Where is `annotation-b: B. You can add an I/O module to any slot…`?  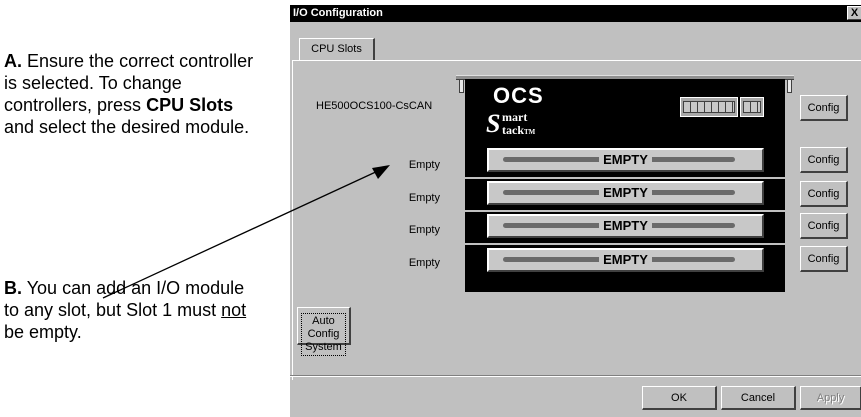 annotation-b: B. You can add an I/O module to any slot… is located at coordinates (129, 310).